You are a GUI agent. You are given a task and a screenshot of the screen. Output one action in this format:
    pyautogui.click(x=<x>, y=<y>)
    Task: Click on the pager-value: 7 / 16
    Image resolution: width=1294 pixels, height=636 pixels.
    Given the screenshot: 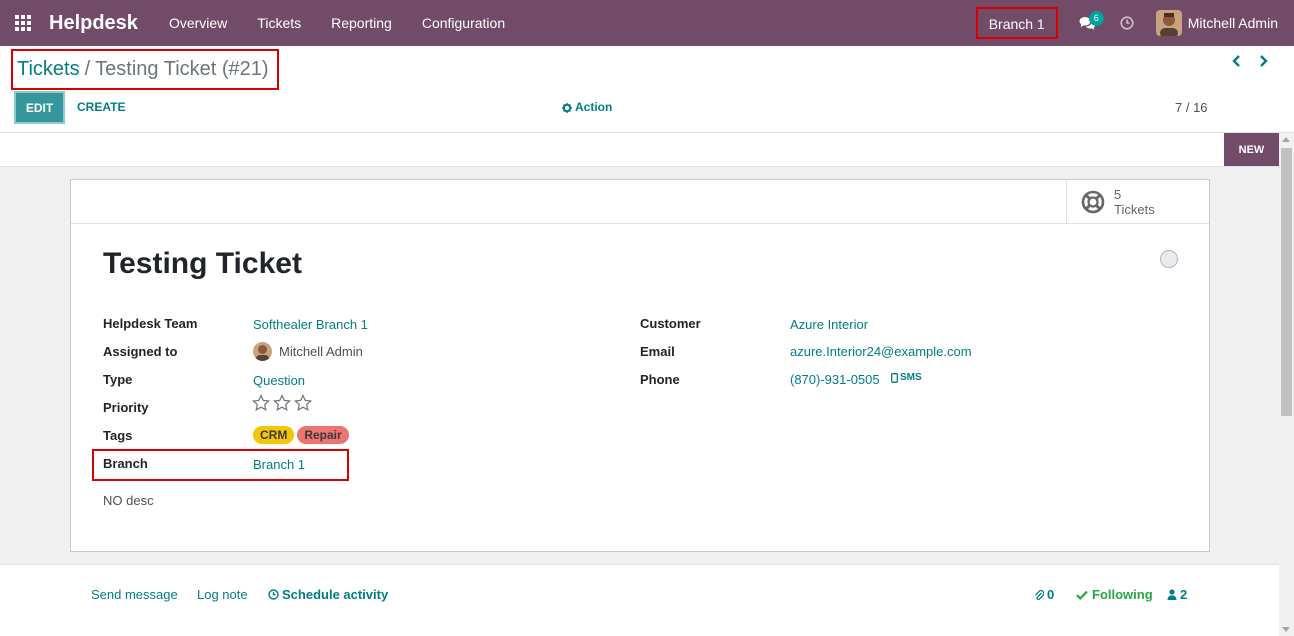 What is the action you would take?
    pyautogui.click(x=1191, y=107)
    